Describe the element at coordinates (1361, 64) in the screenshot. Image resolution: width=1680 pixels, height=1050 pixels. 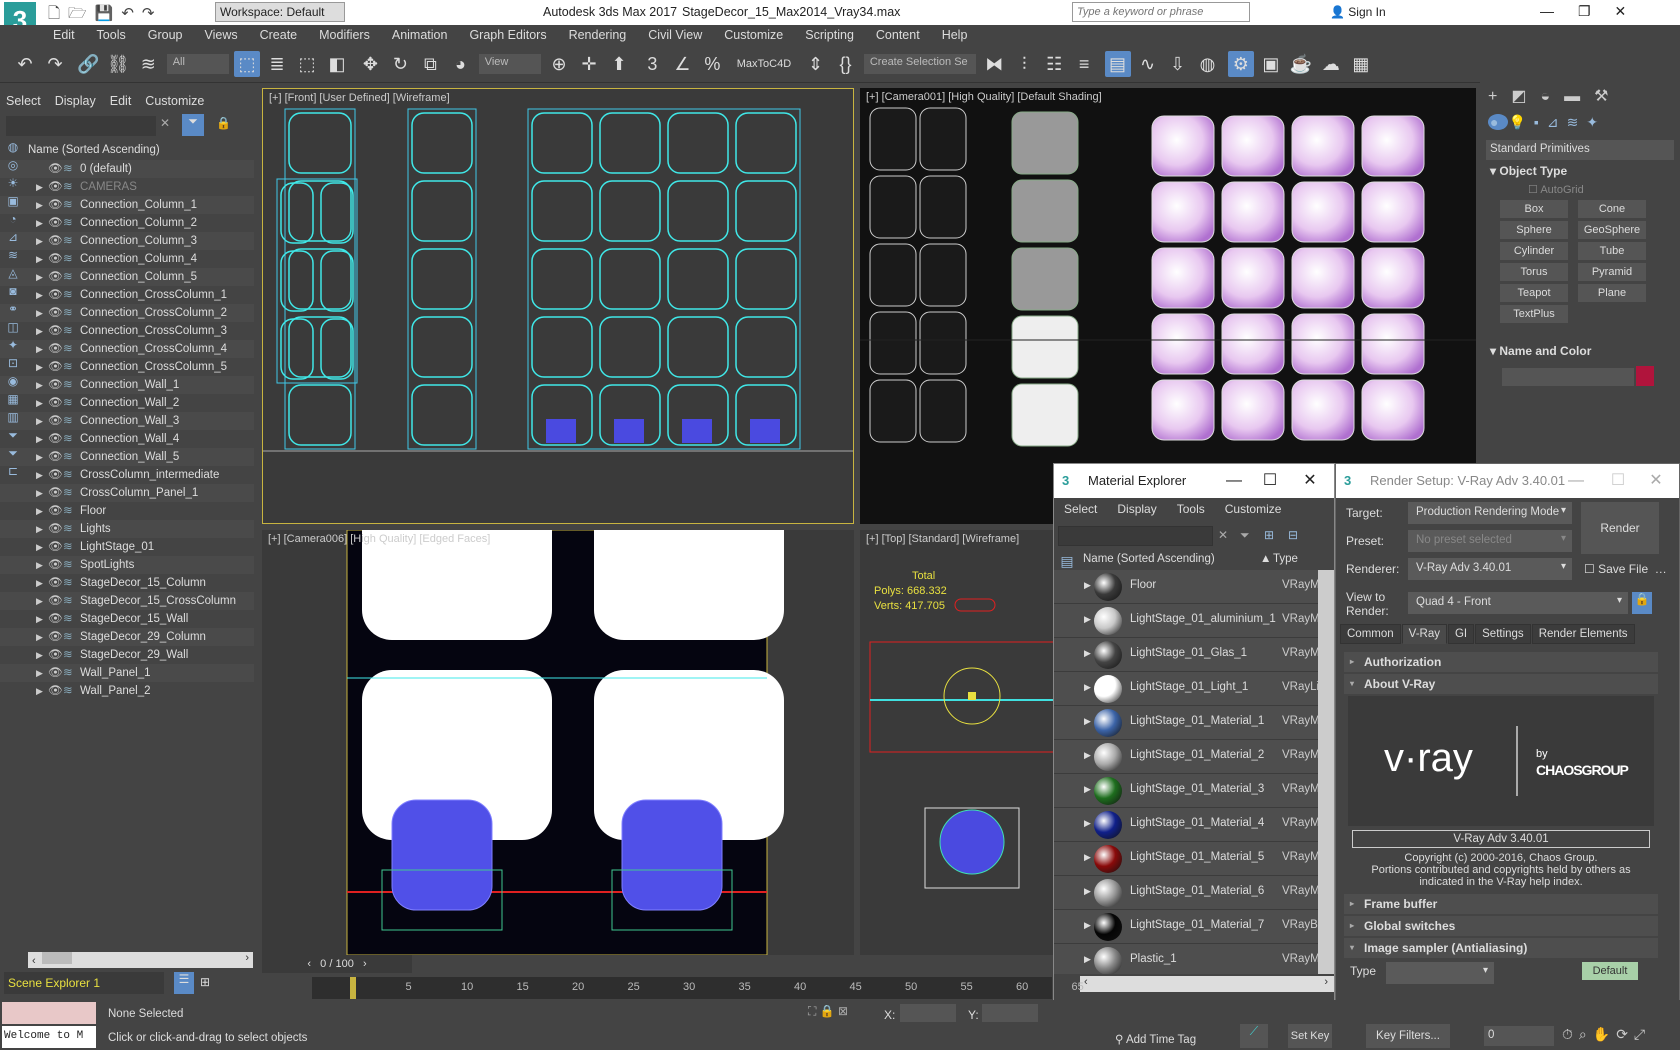
I see `render-grid-icon: ▦` at that location.